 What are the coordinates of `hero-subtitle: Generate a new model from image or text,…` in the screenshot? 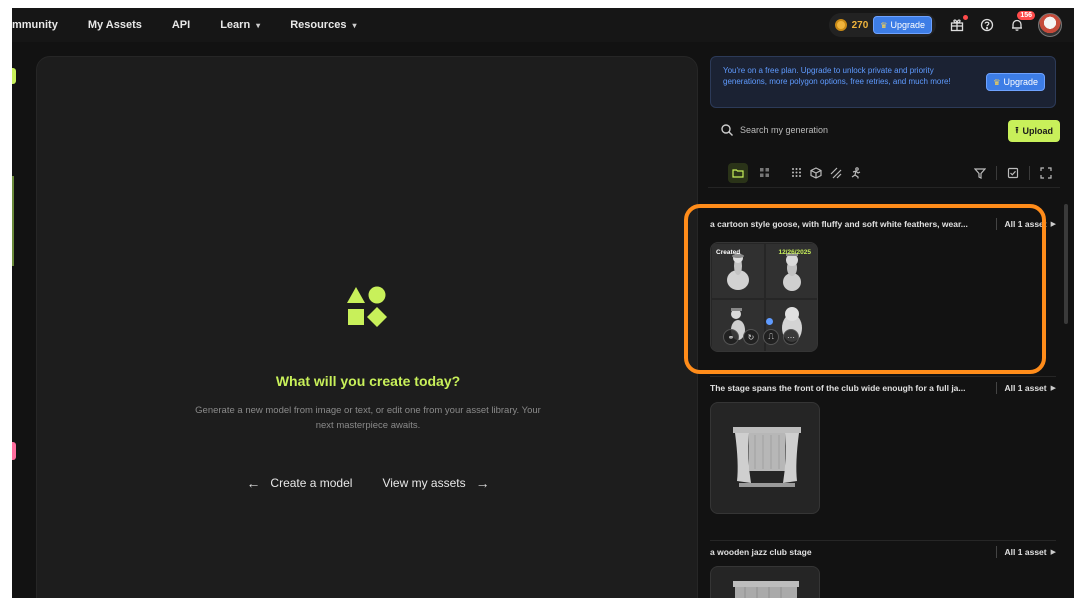 It's located at (368, 418).